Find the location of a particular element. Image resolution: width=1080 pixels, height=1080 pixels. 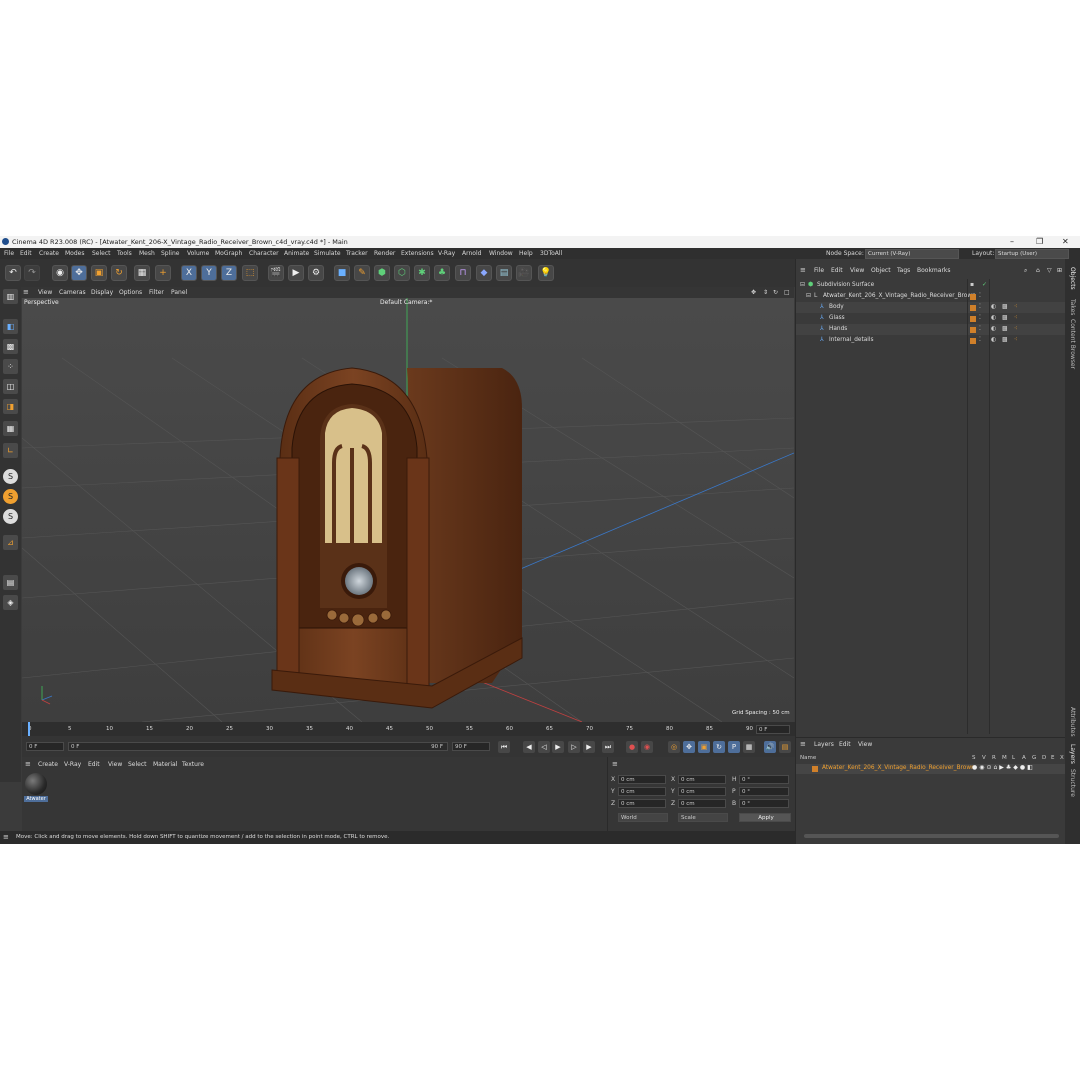

menu-file: File is located at coordinates (9, 253).